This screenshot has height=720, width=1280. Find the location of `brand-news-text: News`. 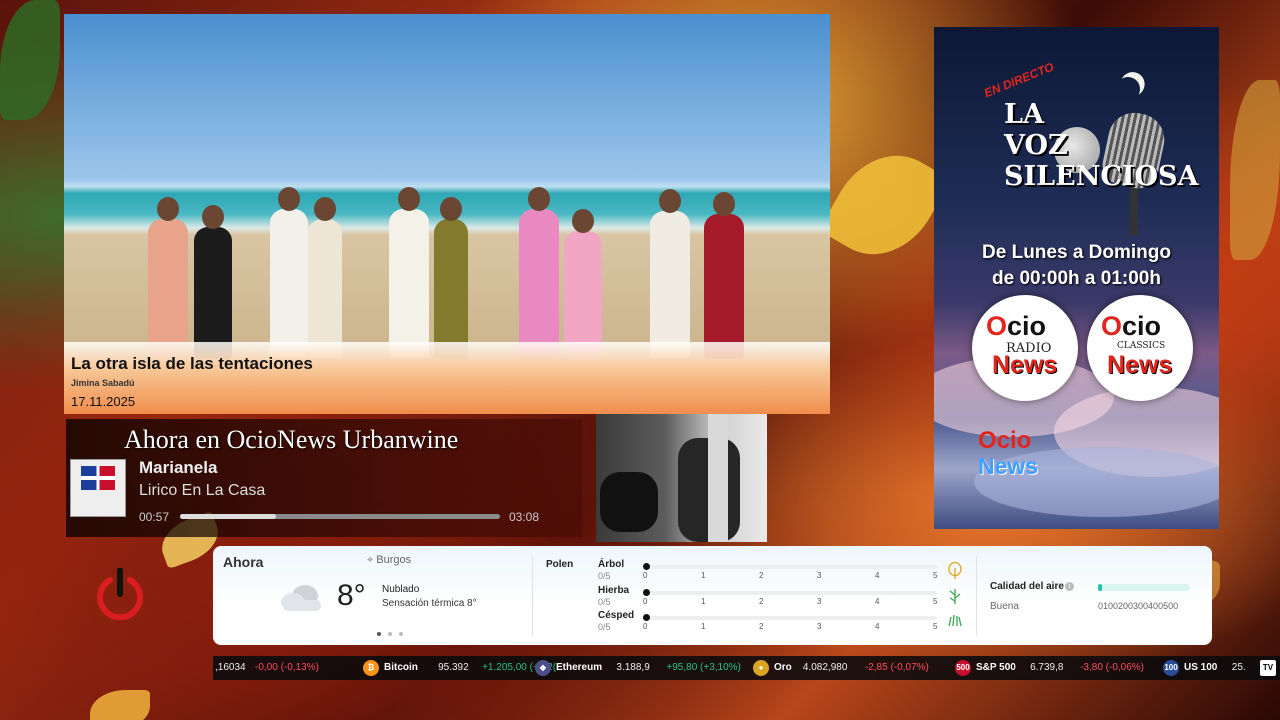

brand-news-text: News is located at coordinates (1008, 466).